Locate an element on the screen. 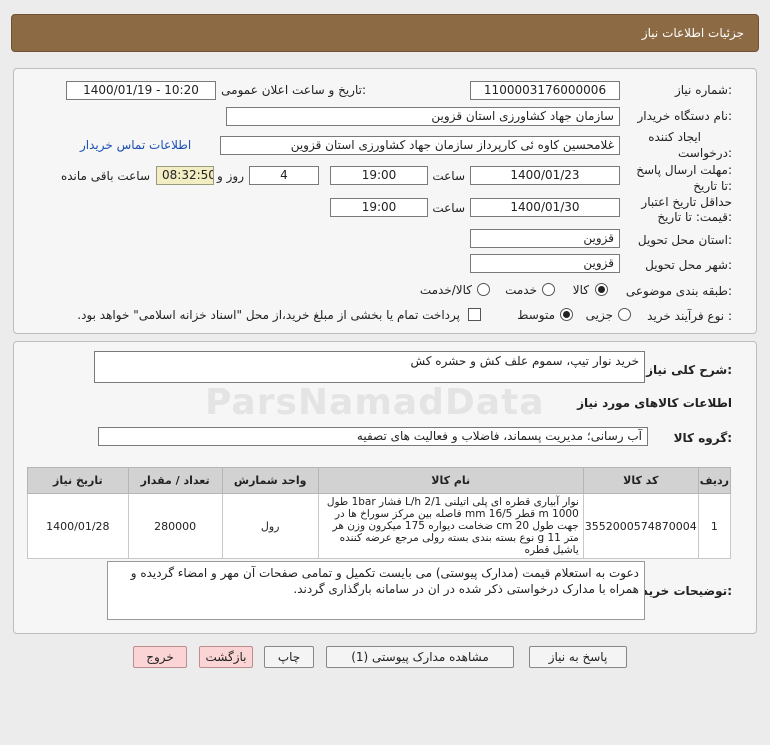 This screenshot has width=770, height=745. goods-group-label: گروه کالا: is located at coordinates (702, 438).